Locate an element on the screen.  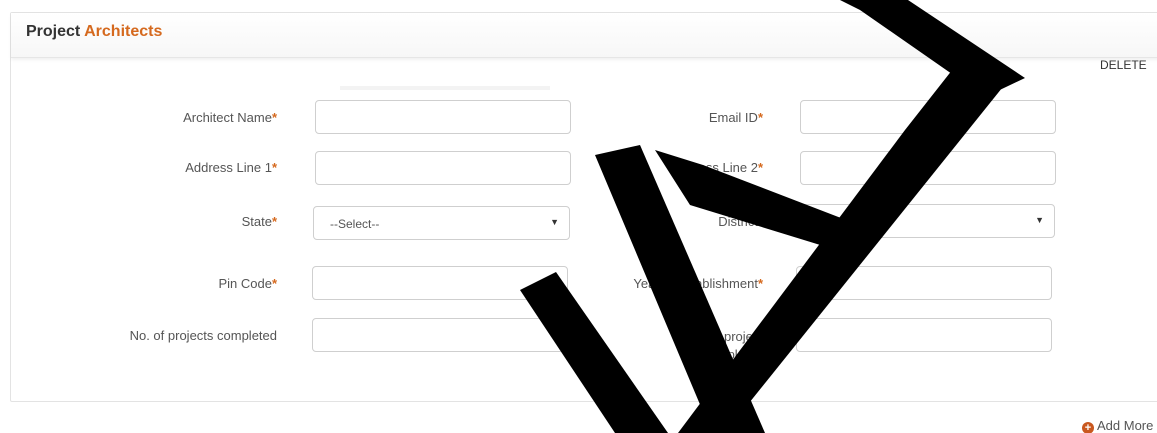
value-of-project-completed-input is located at coordinates (924, 335).